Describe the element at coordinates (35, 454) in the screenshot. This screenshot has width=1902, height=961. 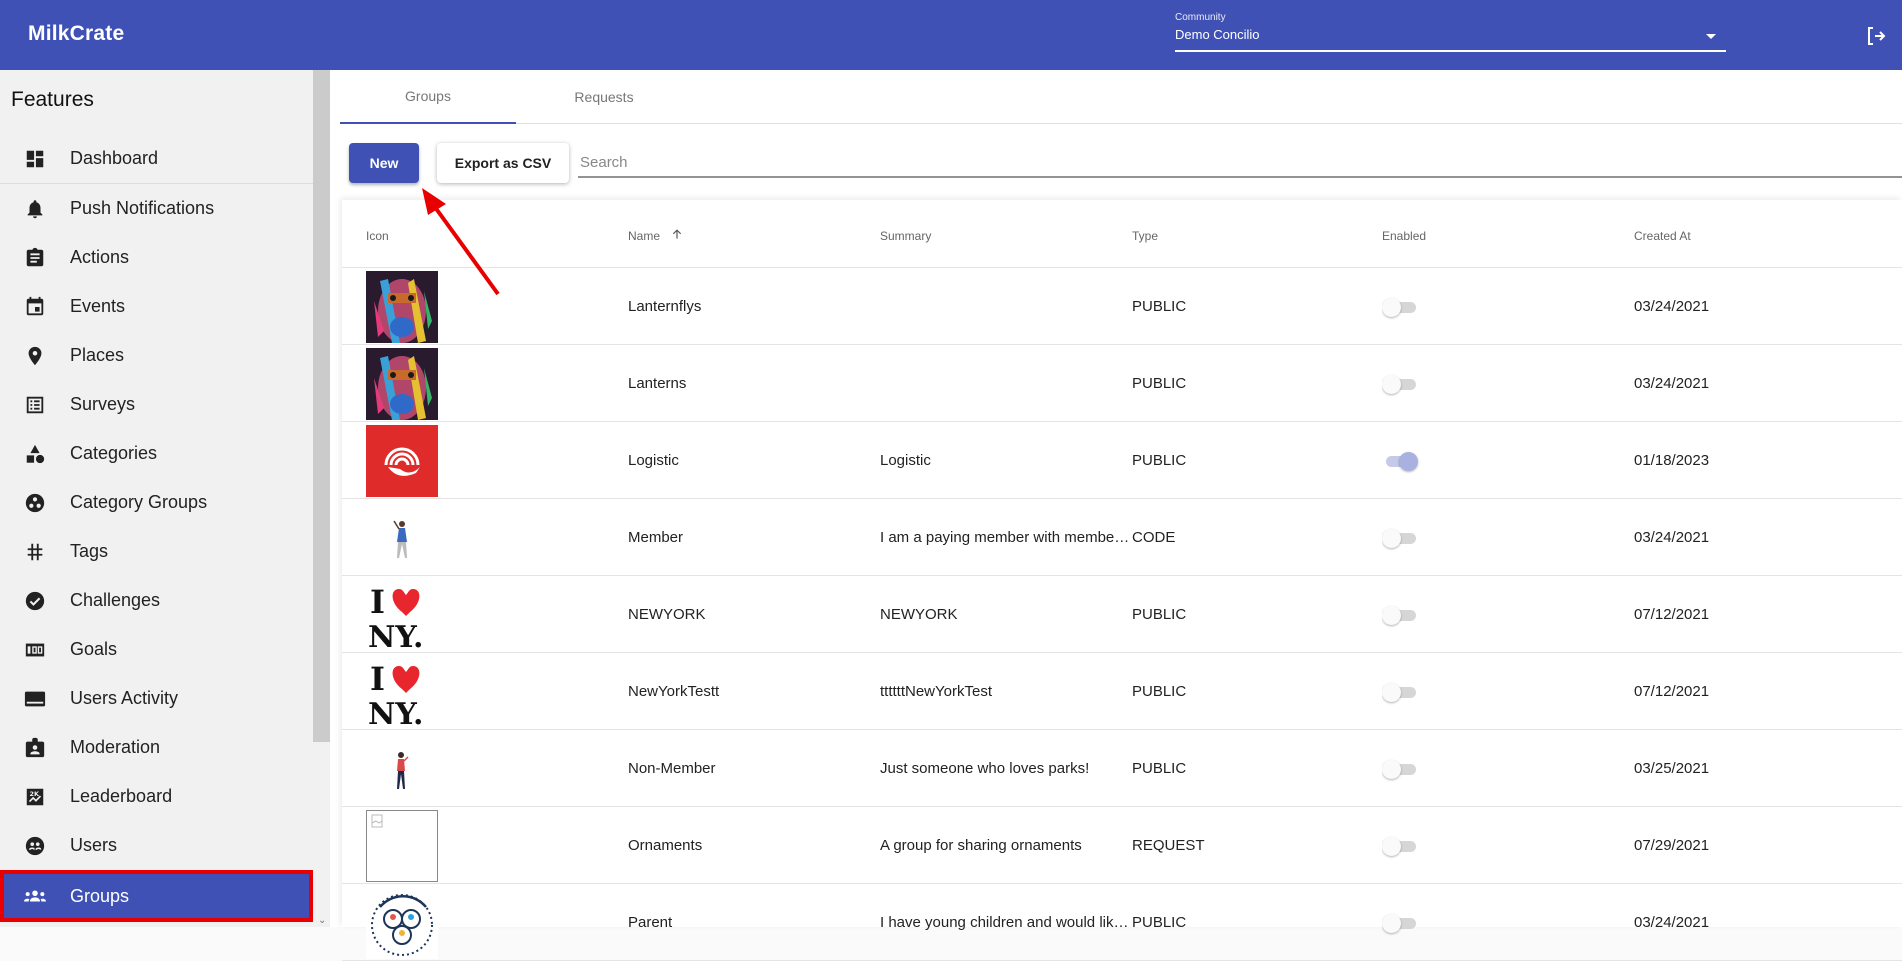
I see `shapes-icon` at that location.